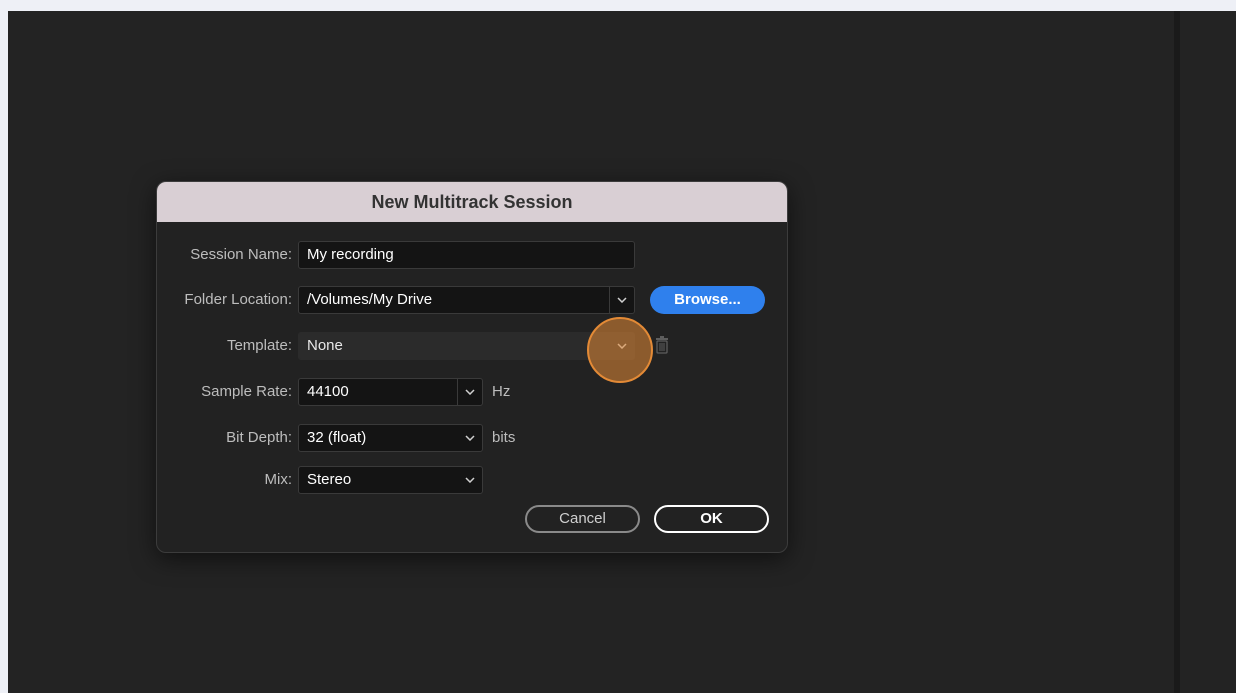  What do you see at coordinates (504, 437) in the screenshot?
I see `bit-depth-unit: bits` at bounding box center [504, 437].